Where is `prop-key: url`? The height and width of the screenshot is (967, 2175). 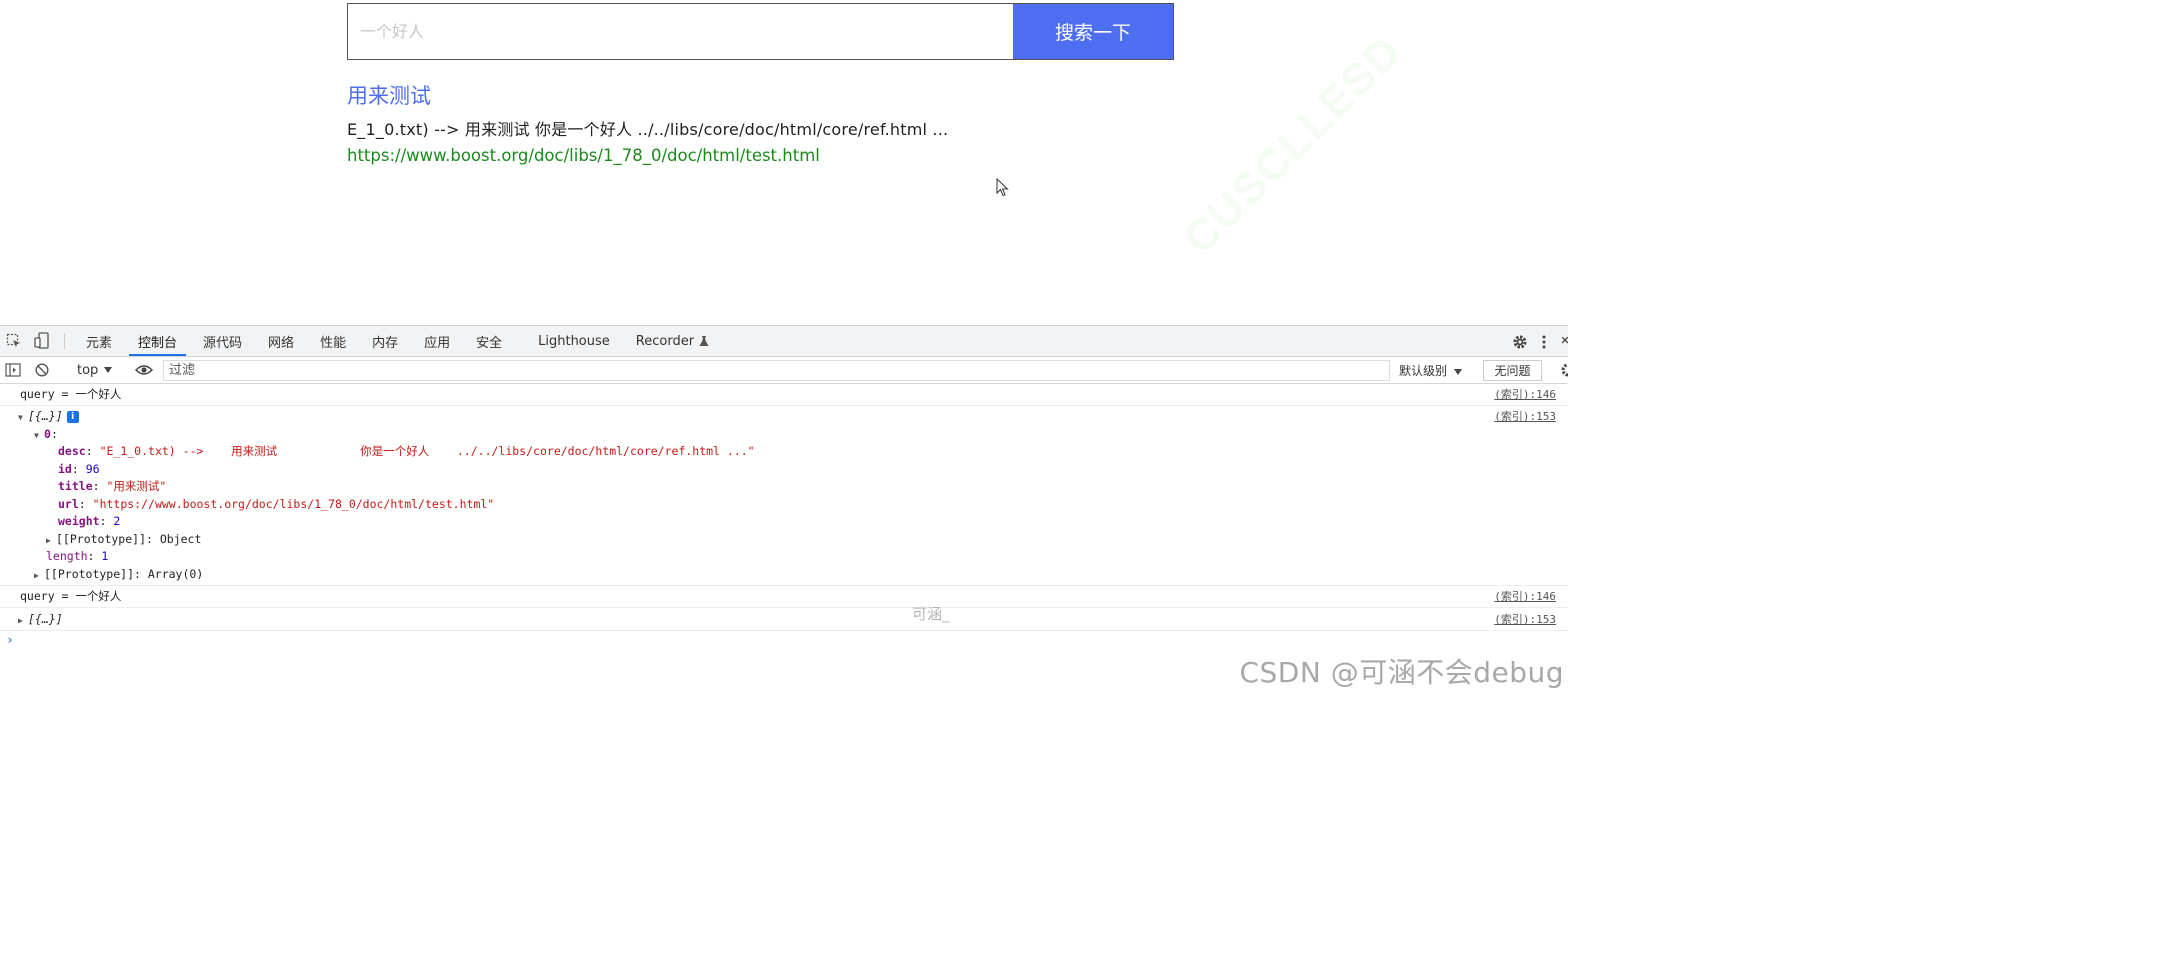
prop-key: url is located at coordinates (68, 503).